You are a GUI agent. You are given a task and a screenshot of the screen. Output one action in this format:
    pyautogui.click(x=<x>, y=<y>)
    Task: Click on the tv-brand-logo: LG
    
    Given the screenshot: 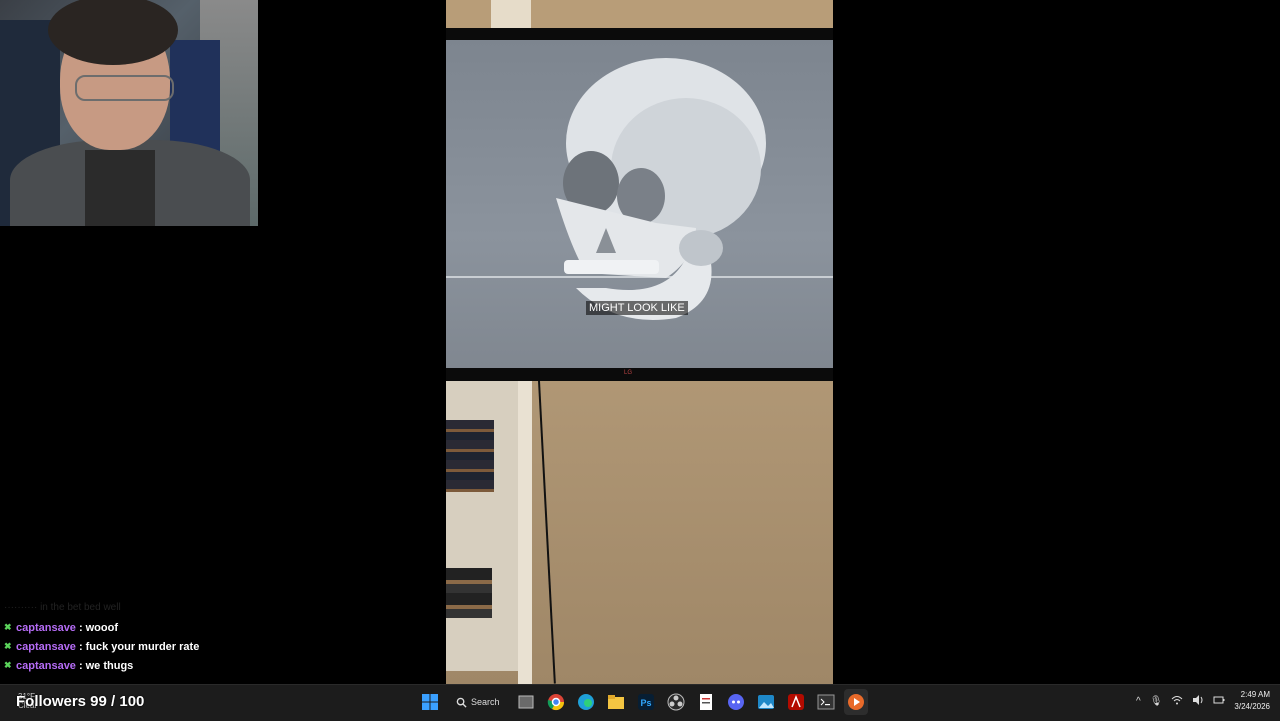 What is the action you would take?
    pyautogui.click(x=628, y=373)
    